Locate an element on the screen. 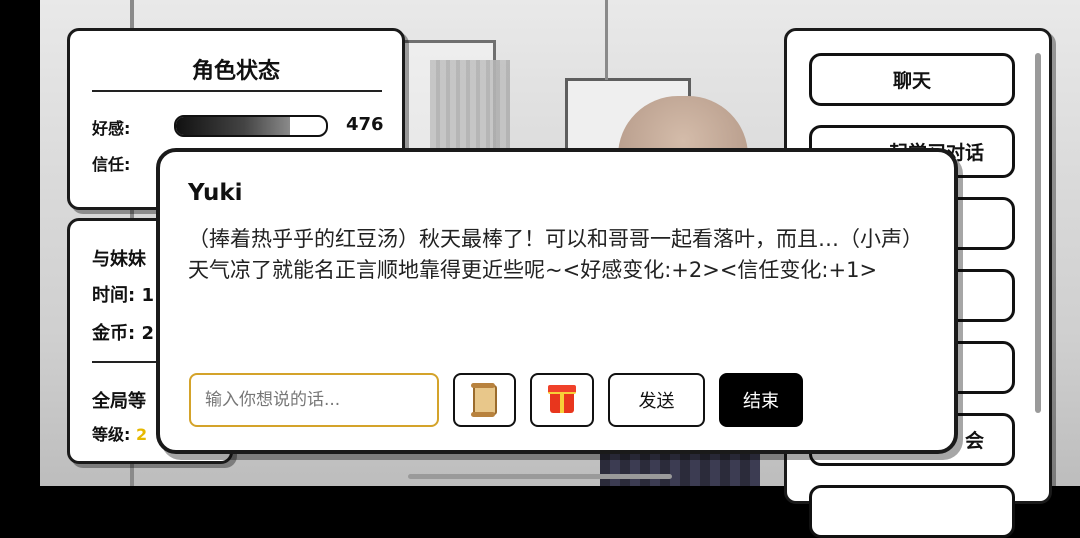 This screenshot has width=1080, height=538. relationship-label: 与妹妹 is located at coordinates (119, 259).